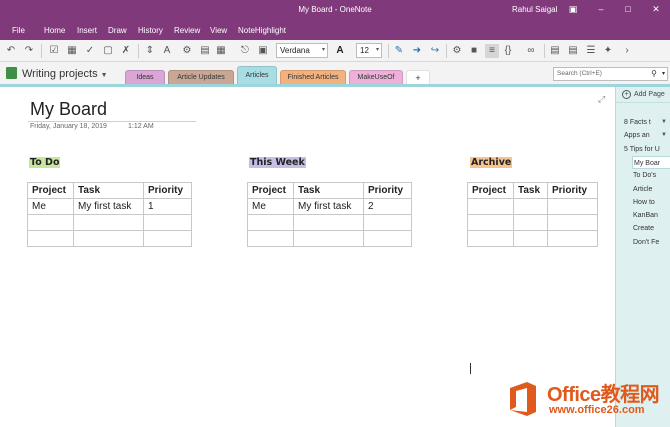 Image resolution: width=670 pixels, height=427 pixels. Describe the element at coordinates (601, 9) in the screenshot. I see `minimize-button: –` at that location.